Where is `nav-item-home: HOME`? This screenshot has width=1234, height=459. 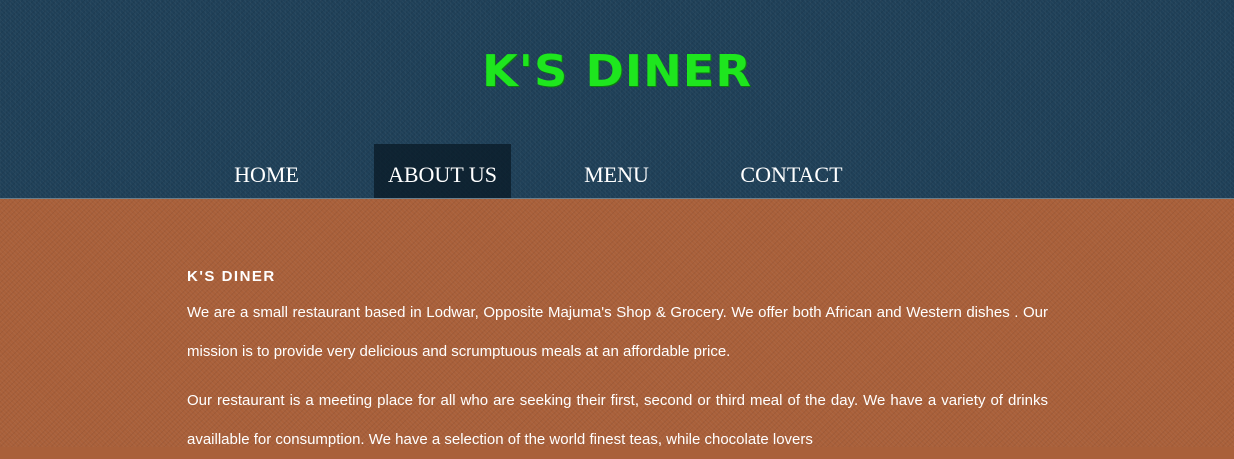 nav-item-home: HOME is located at coordinates (266, 171).